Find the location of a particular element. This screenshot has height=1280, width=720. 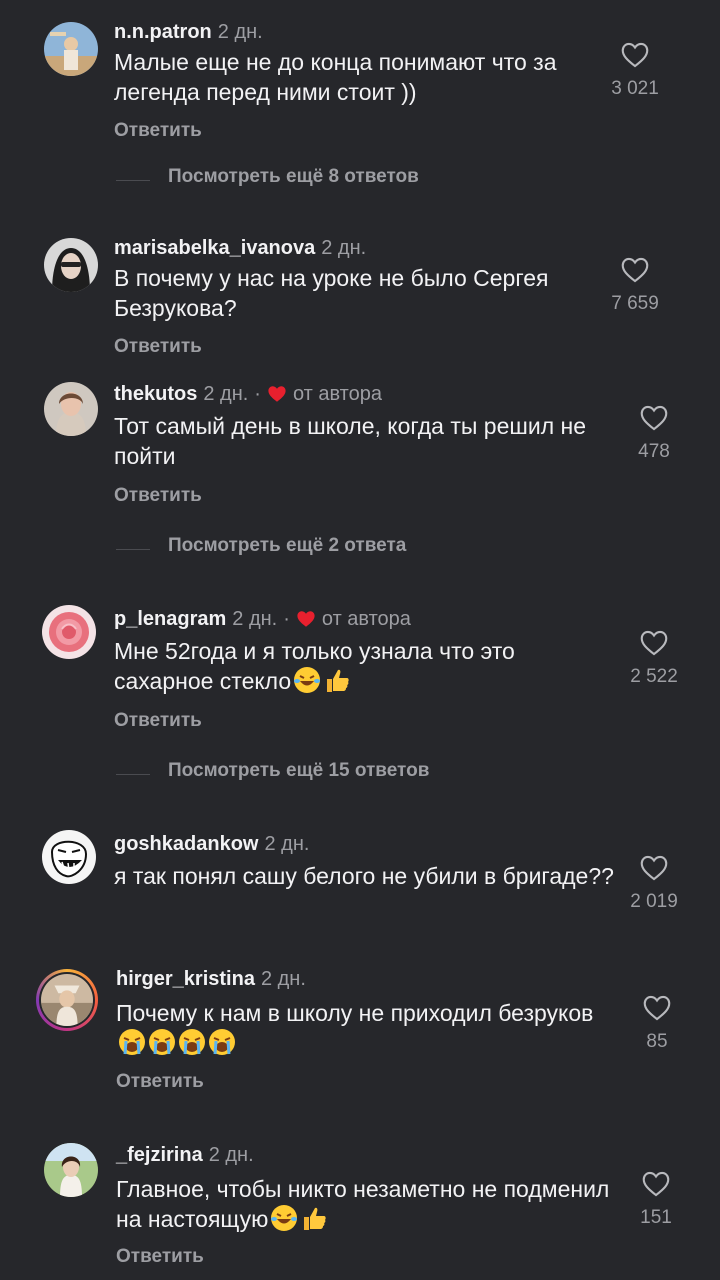

username: _fejzirina is located at coordinates (159, 1155).